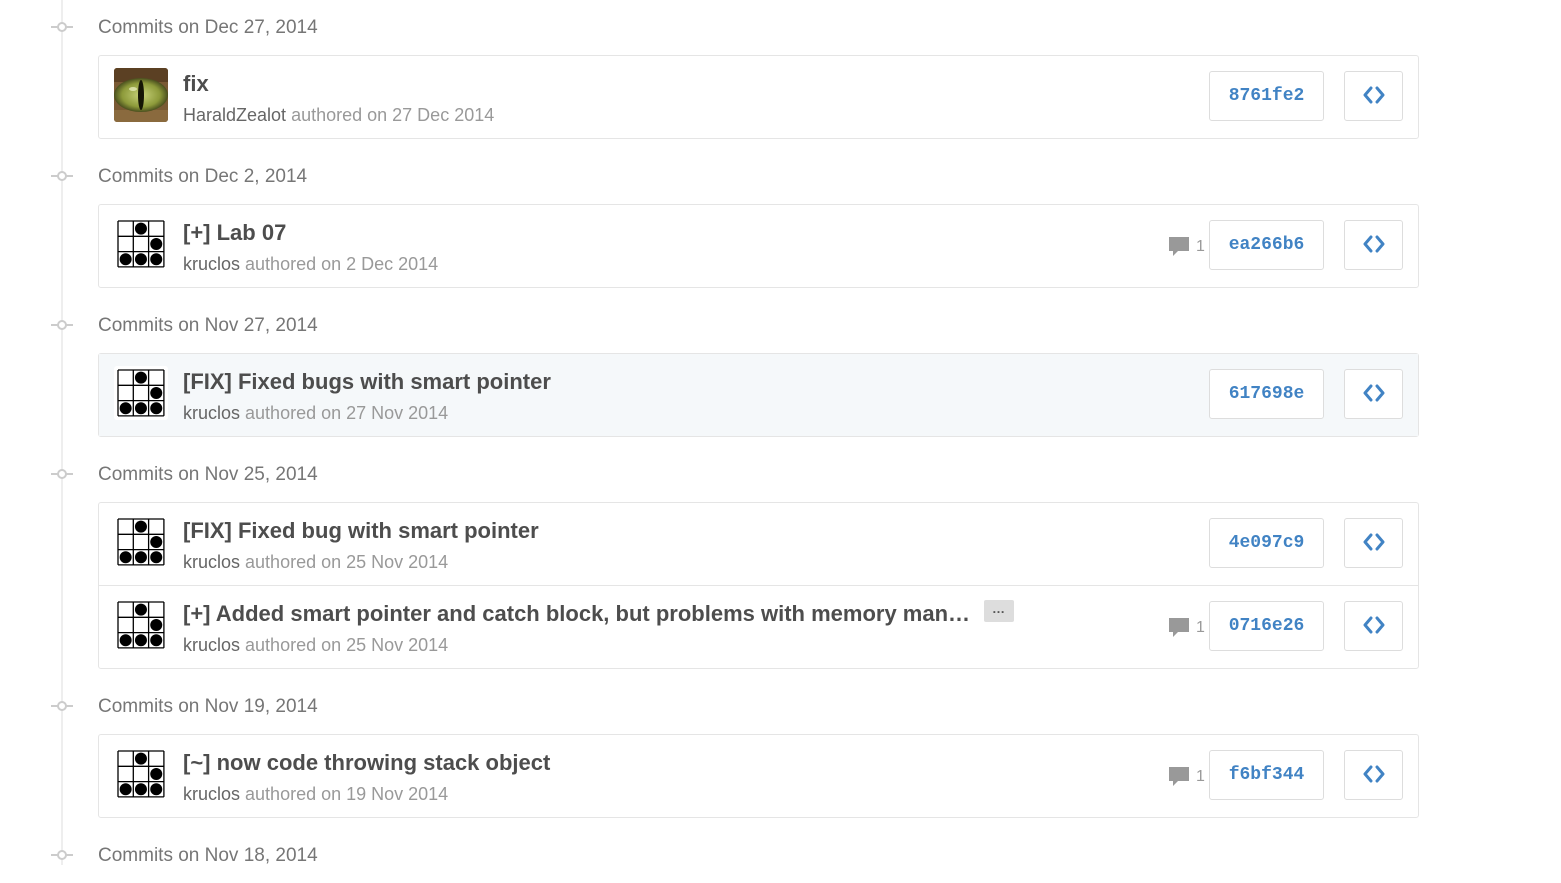 This screenshot has height=883, width=1561. What do you see at coordinates (393, 115) in the screenshot?
I see `commit-authored-date: authored on 27 Dec 2014` at bounding box center [393, 115].